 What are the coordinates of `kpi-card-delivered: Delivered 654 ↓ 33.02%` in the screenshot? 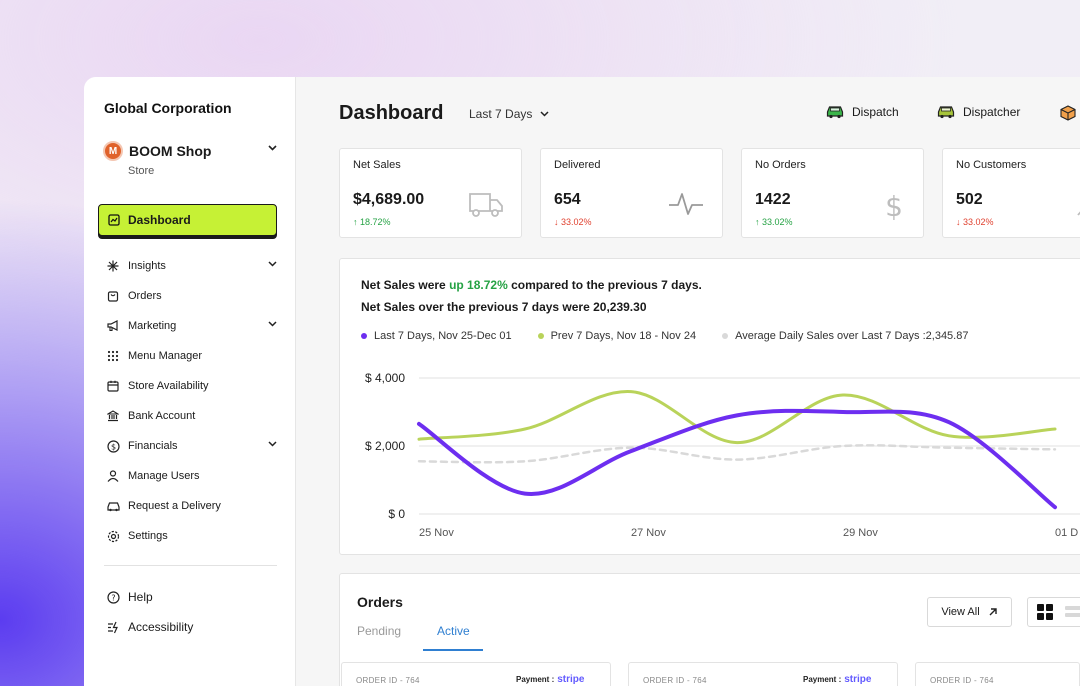 It's located at (631, 193).